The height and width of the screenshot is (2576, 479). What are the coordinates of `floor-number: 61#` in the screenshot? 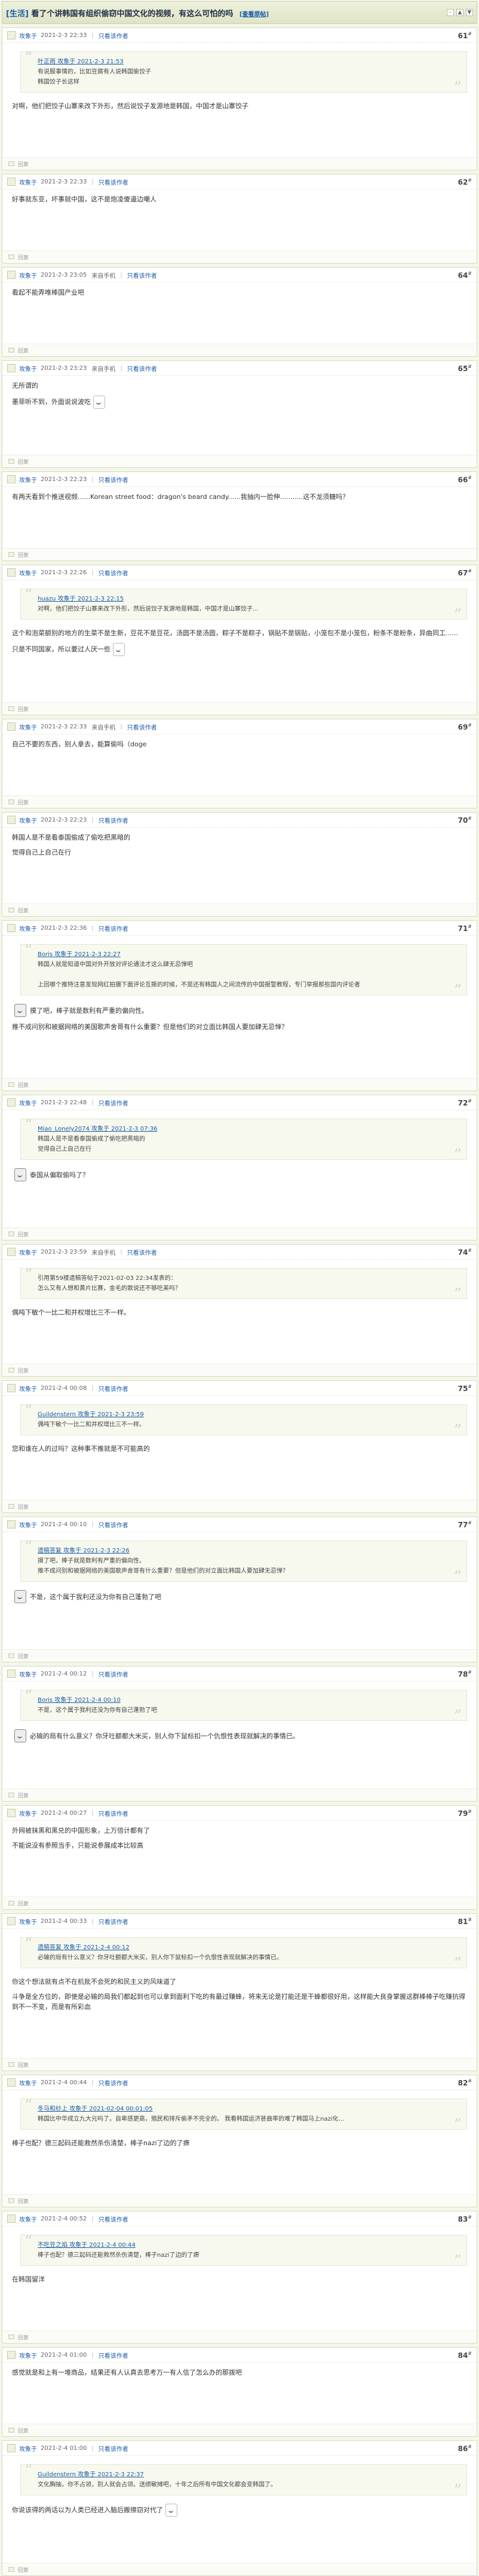 It's located at (465, 36).